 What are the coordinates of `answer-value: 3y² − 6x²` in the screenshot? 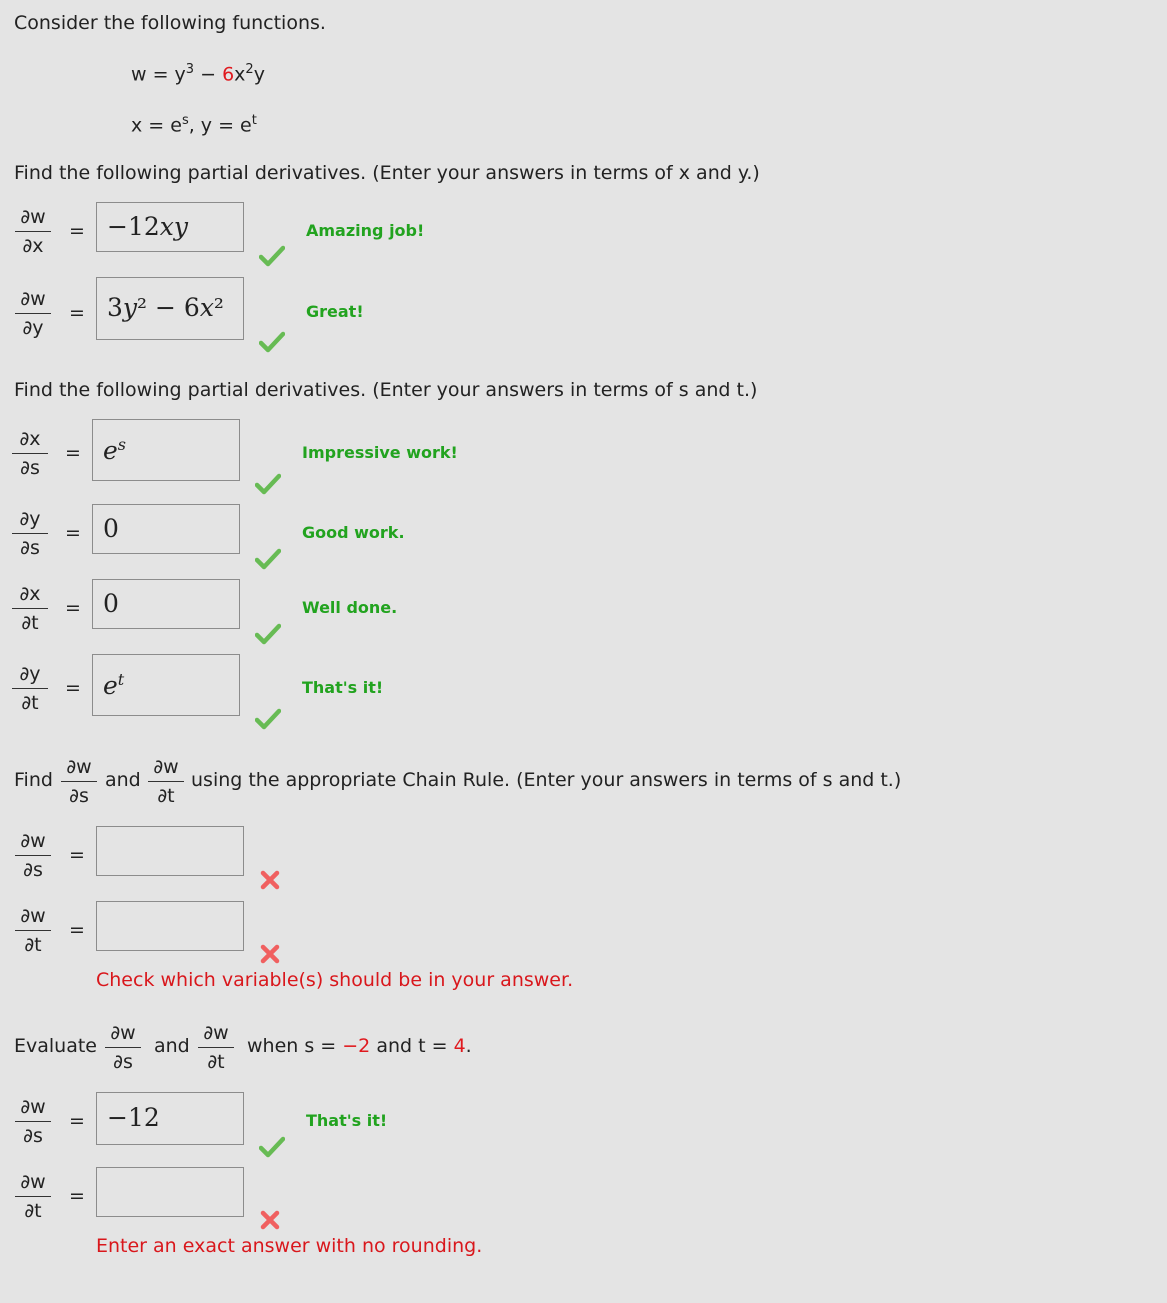 It's located at (165, 307).